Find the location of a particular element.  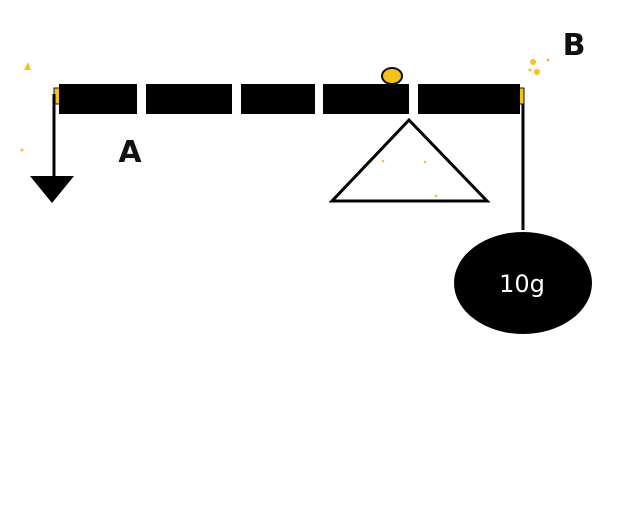

force-arrowhead is located at coordinates (52, 189).